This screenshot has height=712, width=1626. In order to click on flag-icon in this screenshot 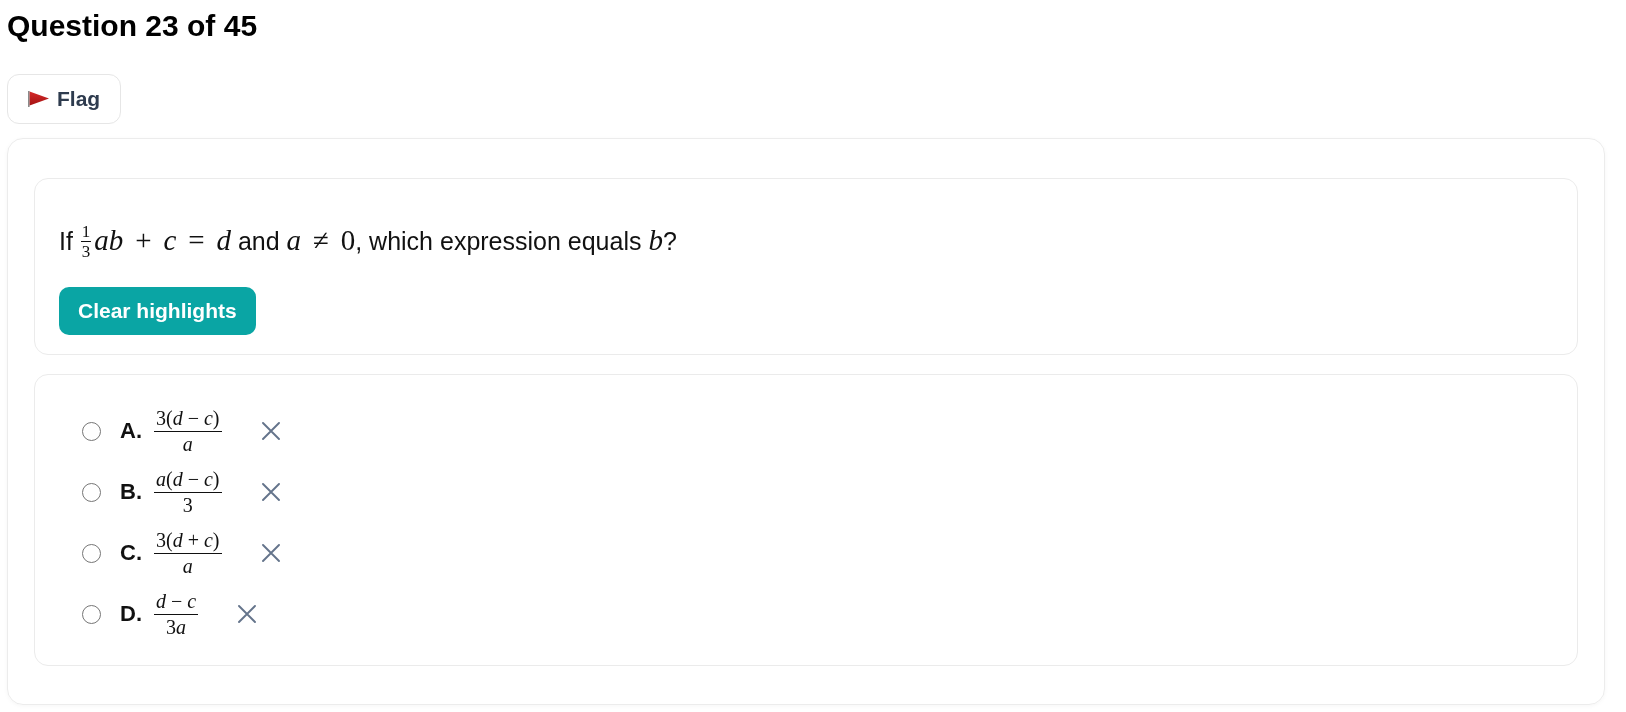, I will do `click(38, 99)`.